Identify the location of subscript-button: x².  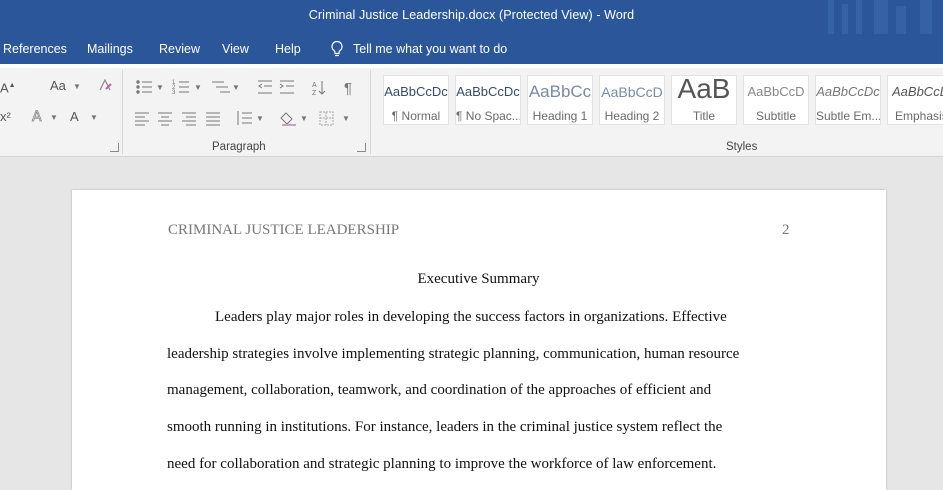
(5, 117).